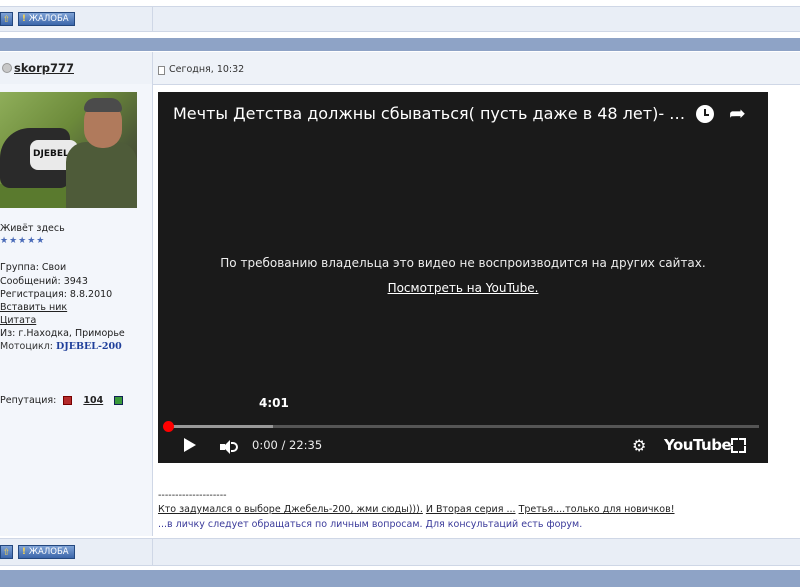 The width and height of the screenshot is (800, 587). I want to click on post-header: skorp777 Сегодня, 10:32, so click(400, 68).